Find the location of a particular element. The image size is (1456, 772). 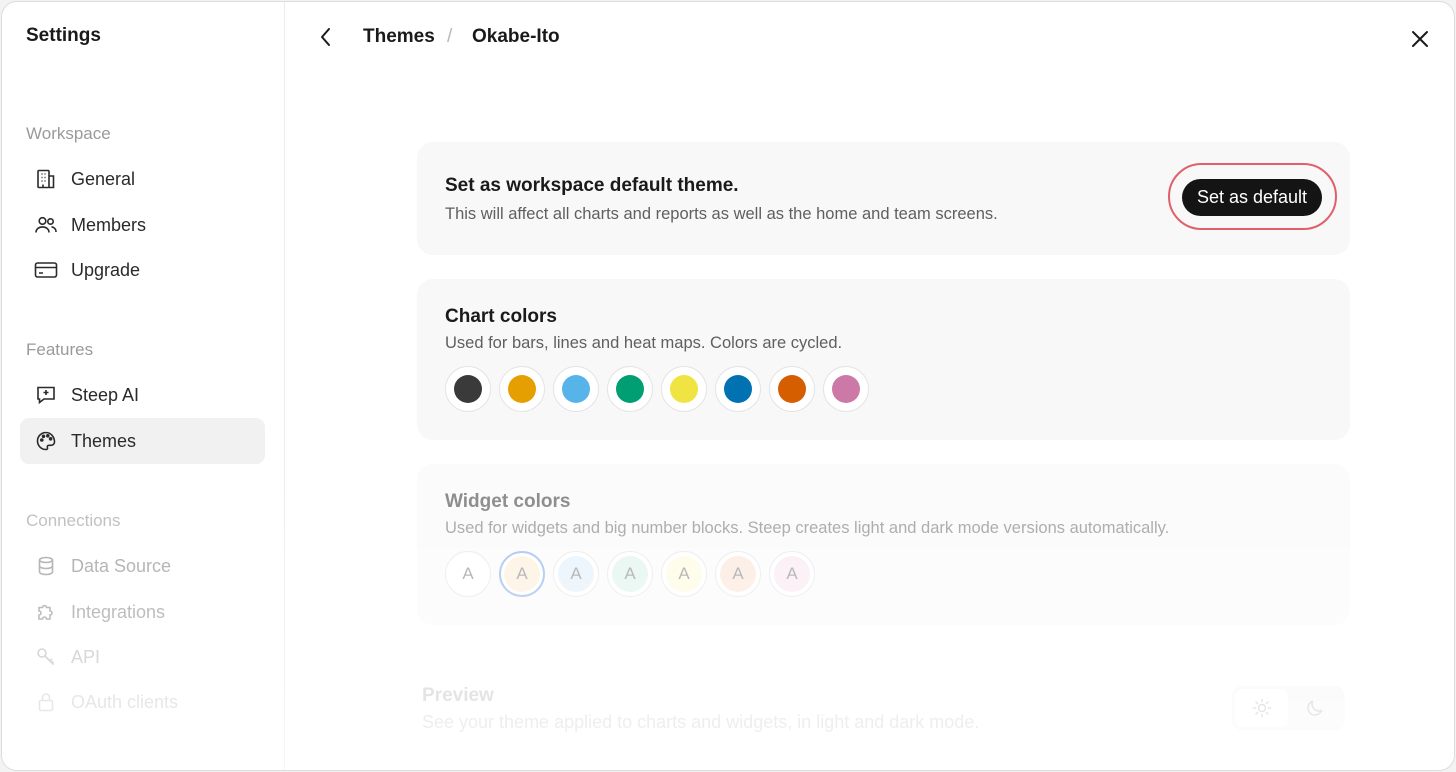

database-icon is located at coordinates (46, 566).